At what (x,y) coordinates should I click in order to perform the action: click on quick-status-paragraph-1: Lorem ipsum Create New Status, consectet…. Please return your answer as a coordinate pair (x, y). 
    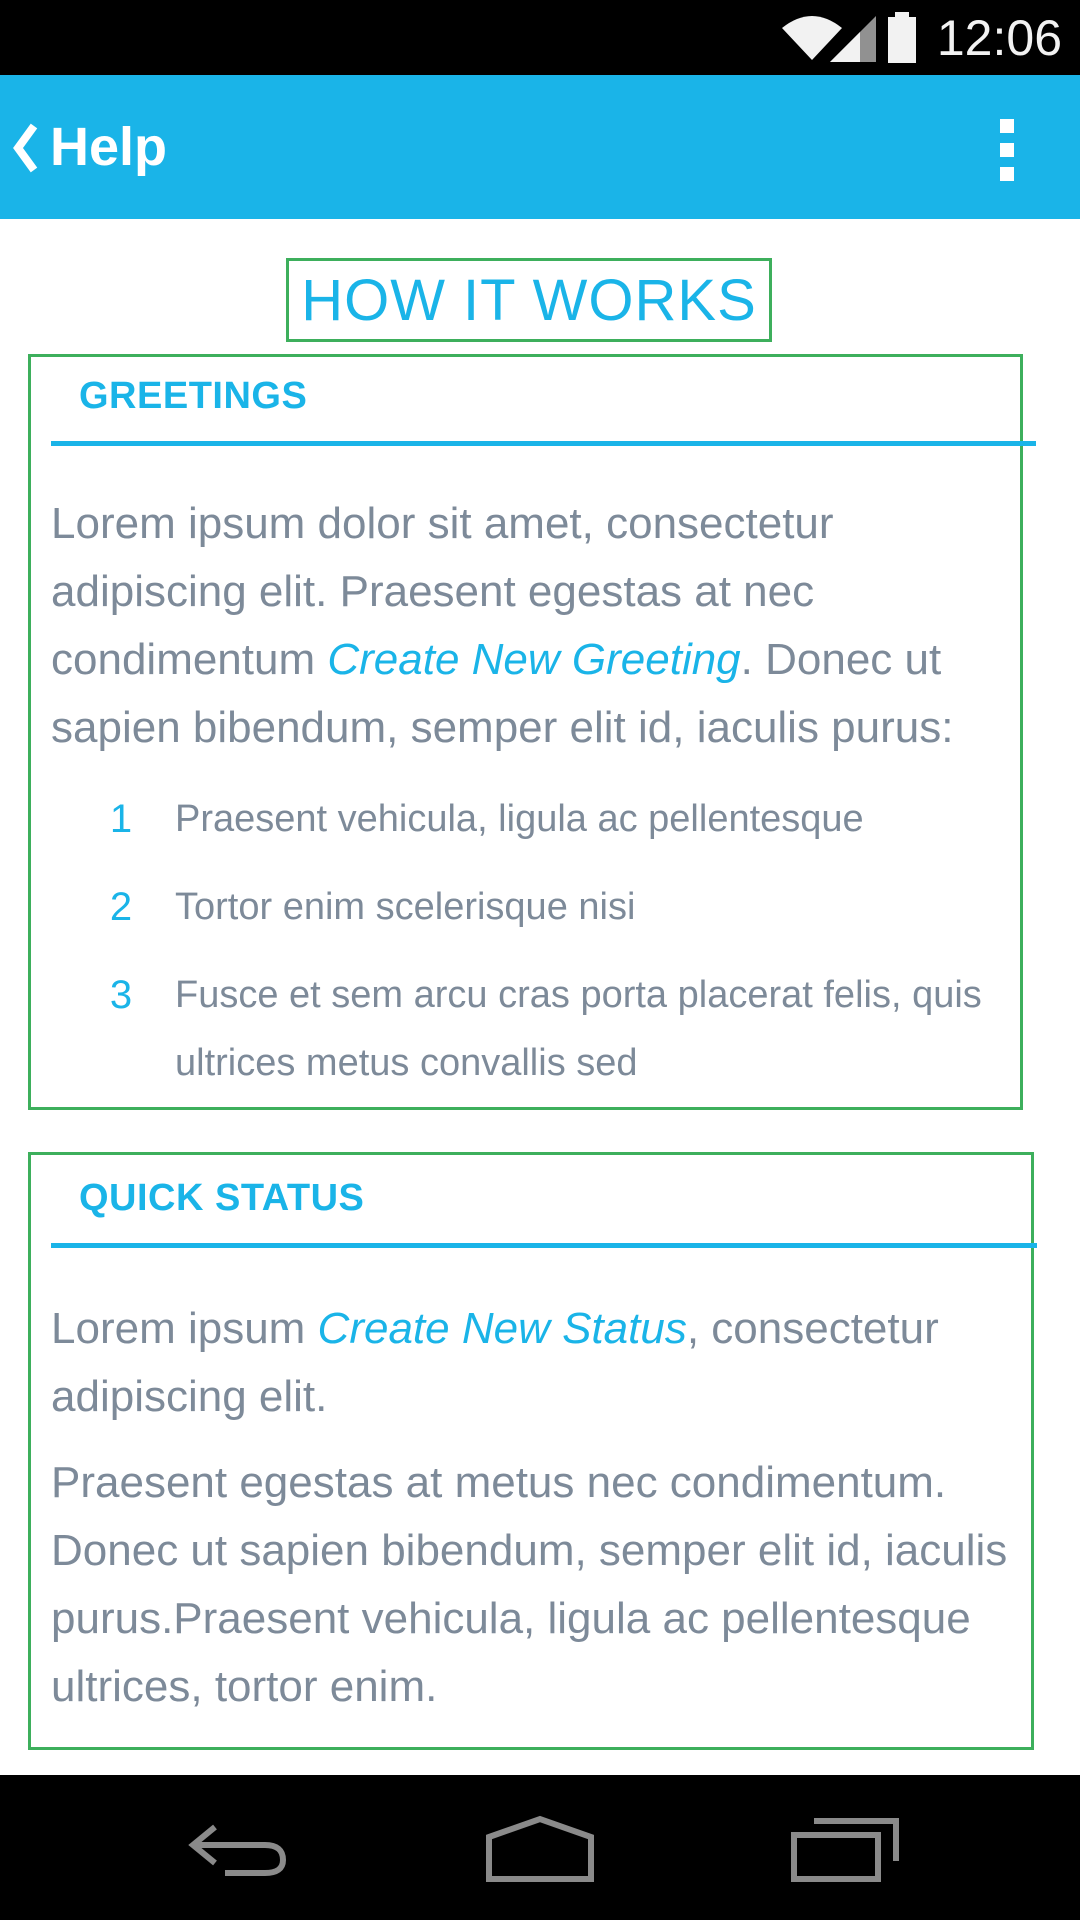
    Looking at the image, I should click on (546, 1363).